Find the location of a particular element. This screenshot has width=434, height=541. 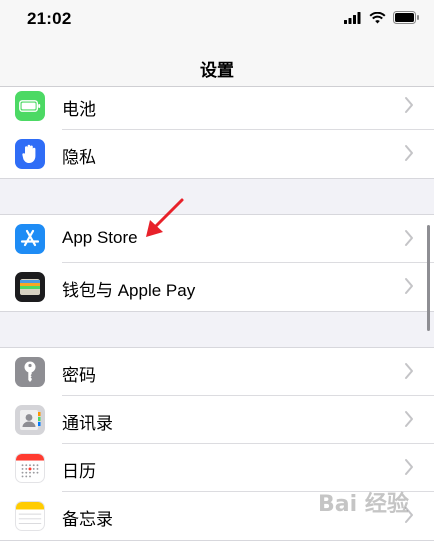

battery-status-icon is located at coordinates (406, 17).